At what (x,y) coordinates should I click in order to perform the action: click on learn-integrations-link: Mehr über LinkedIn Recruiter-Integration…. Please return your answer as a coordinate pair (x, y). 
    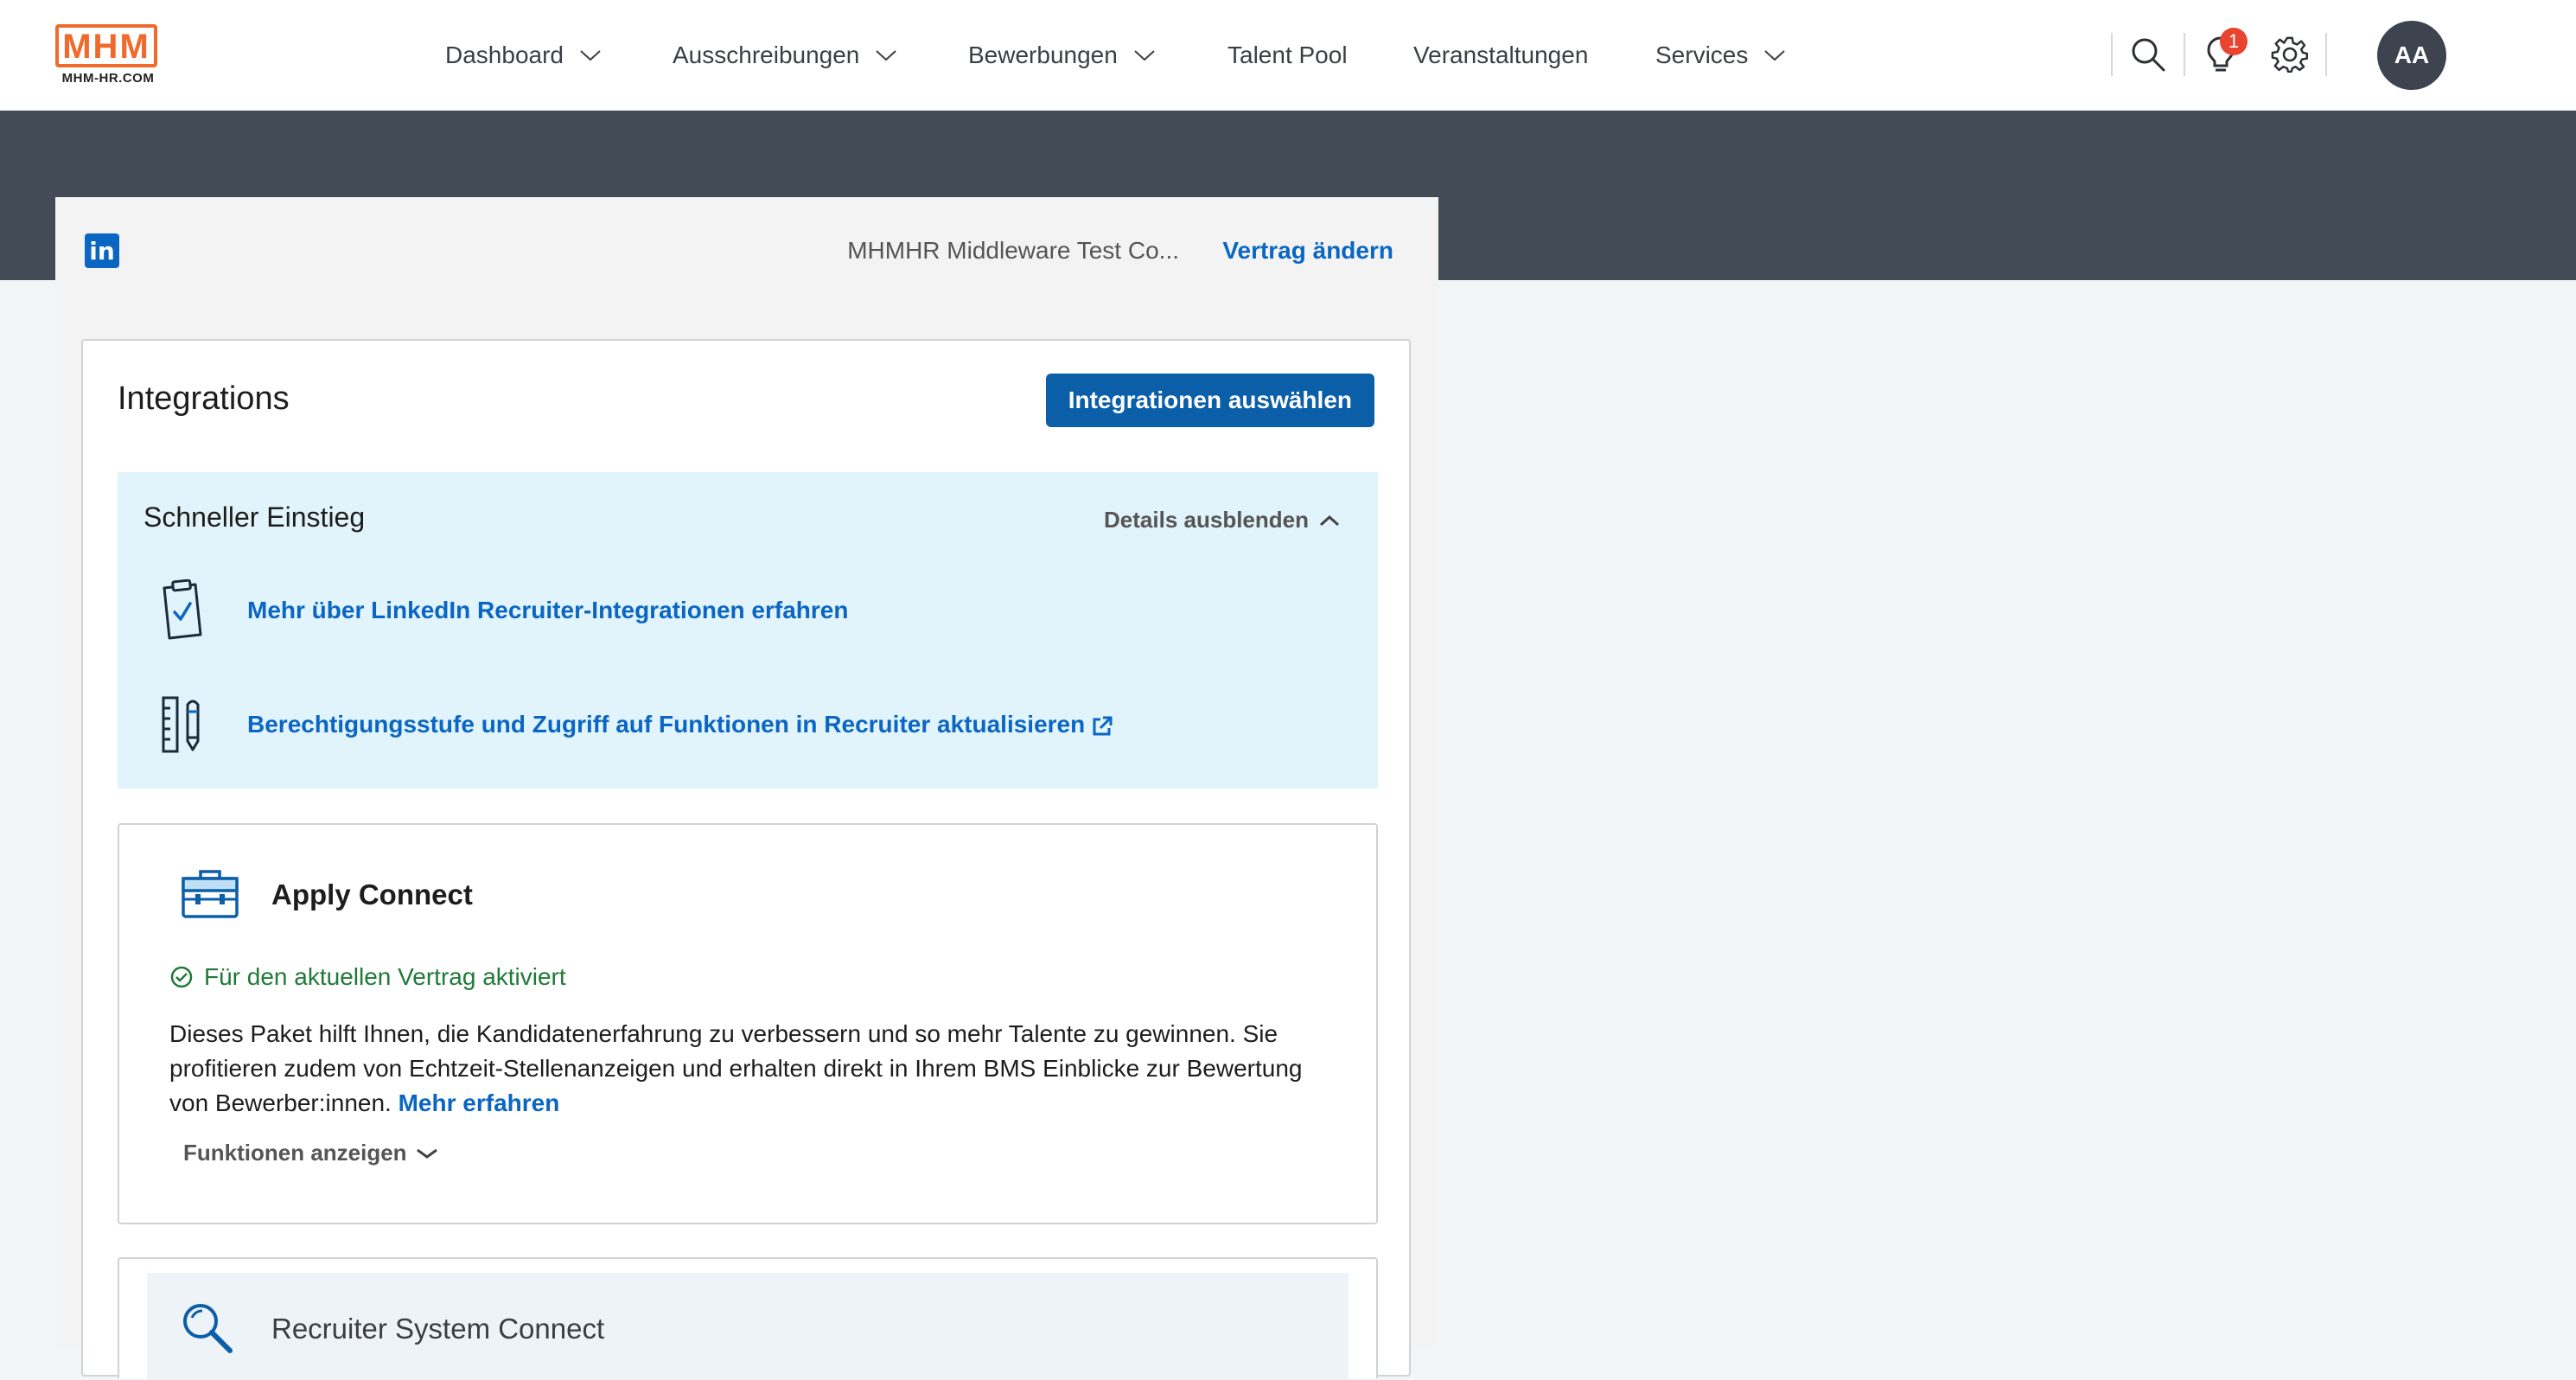
    Looking at the image, I should click on (547, 610).